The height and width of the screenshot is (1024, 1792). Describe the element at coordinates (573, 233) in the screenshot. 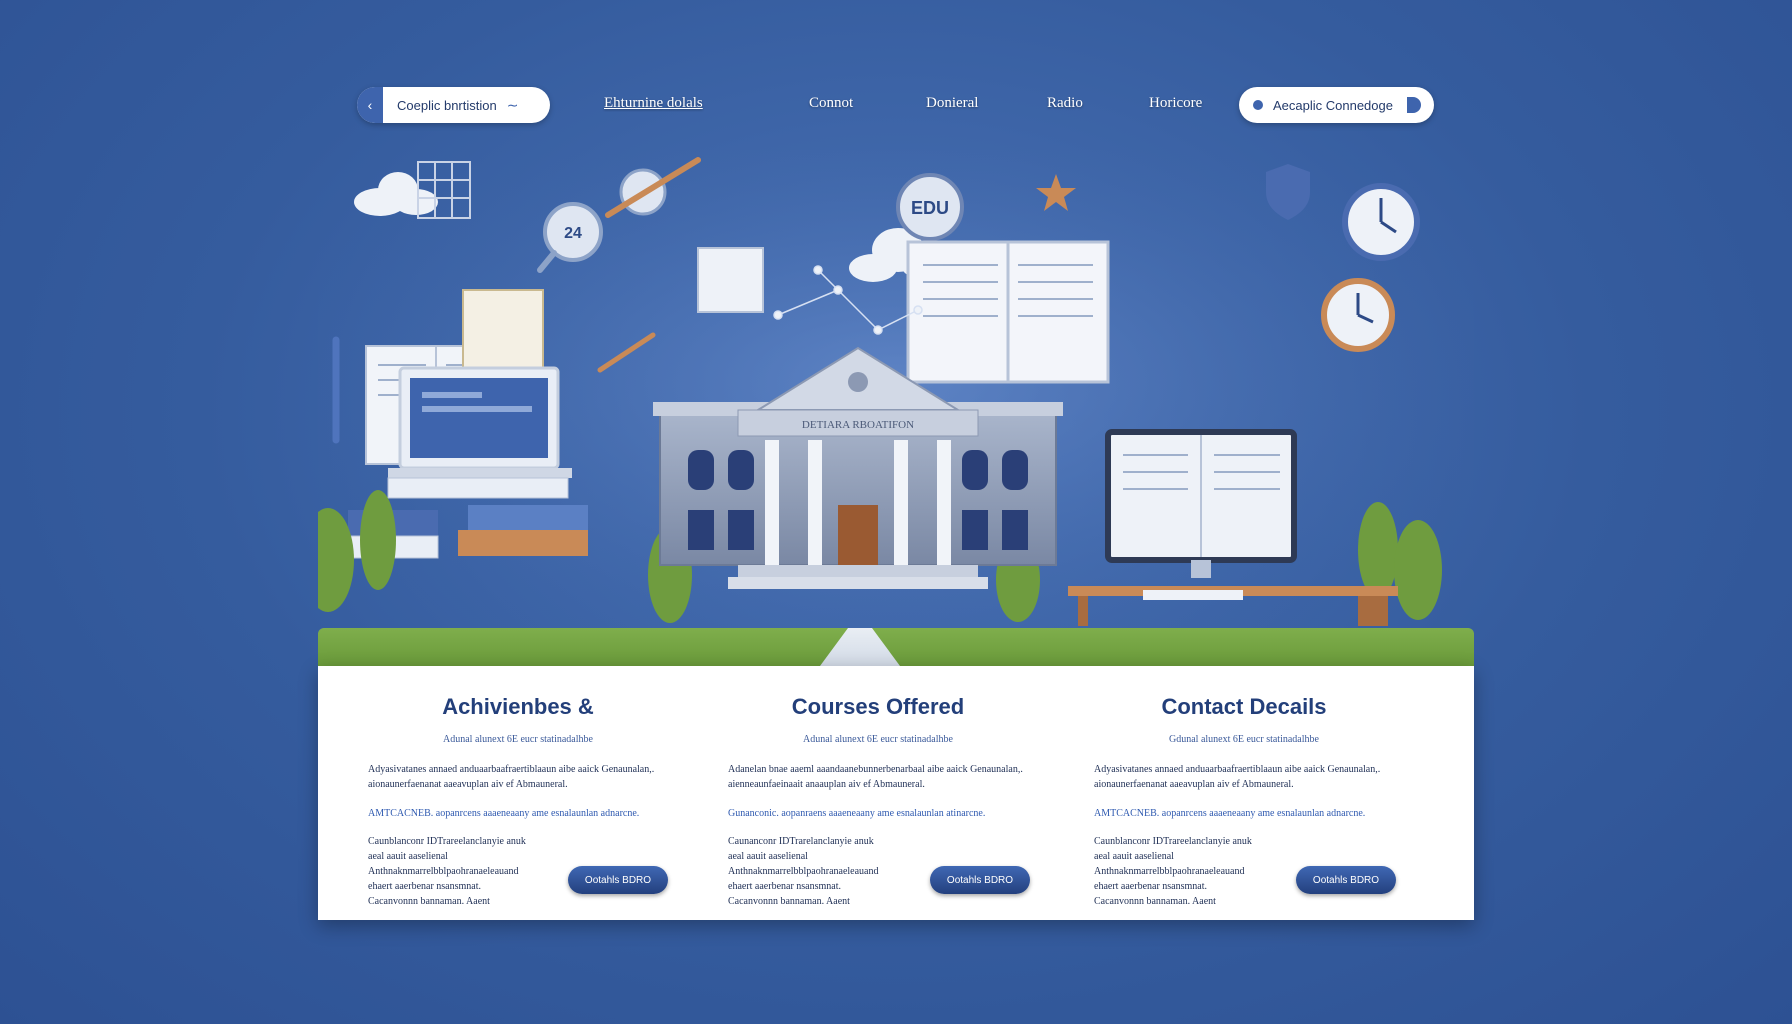

I see `svg-text: 24` at that location.